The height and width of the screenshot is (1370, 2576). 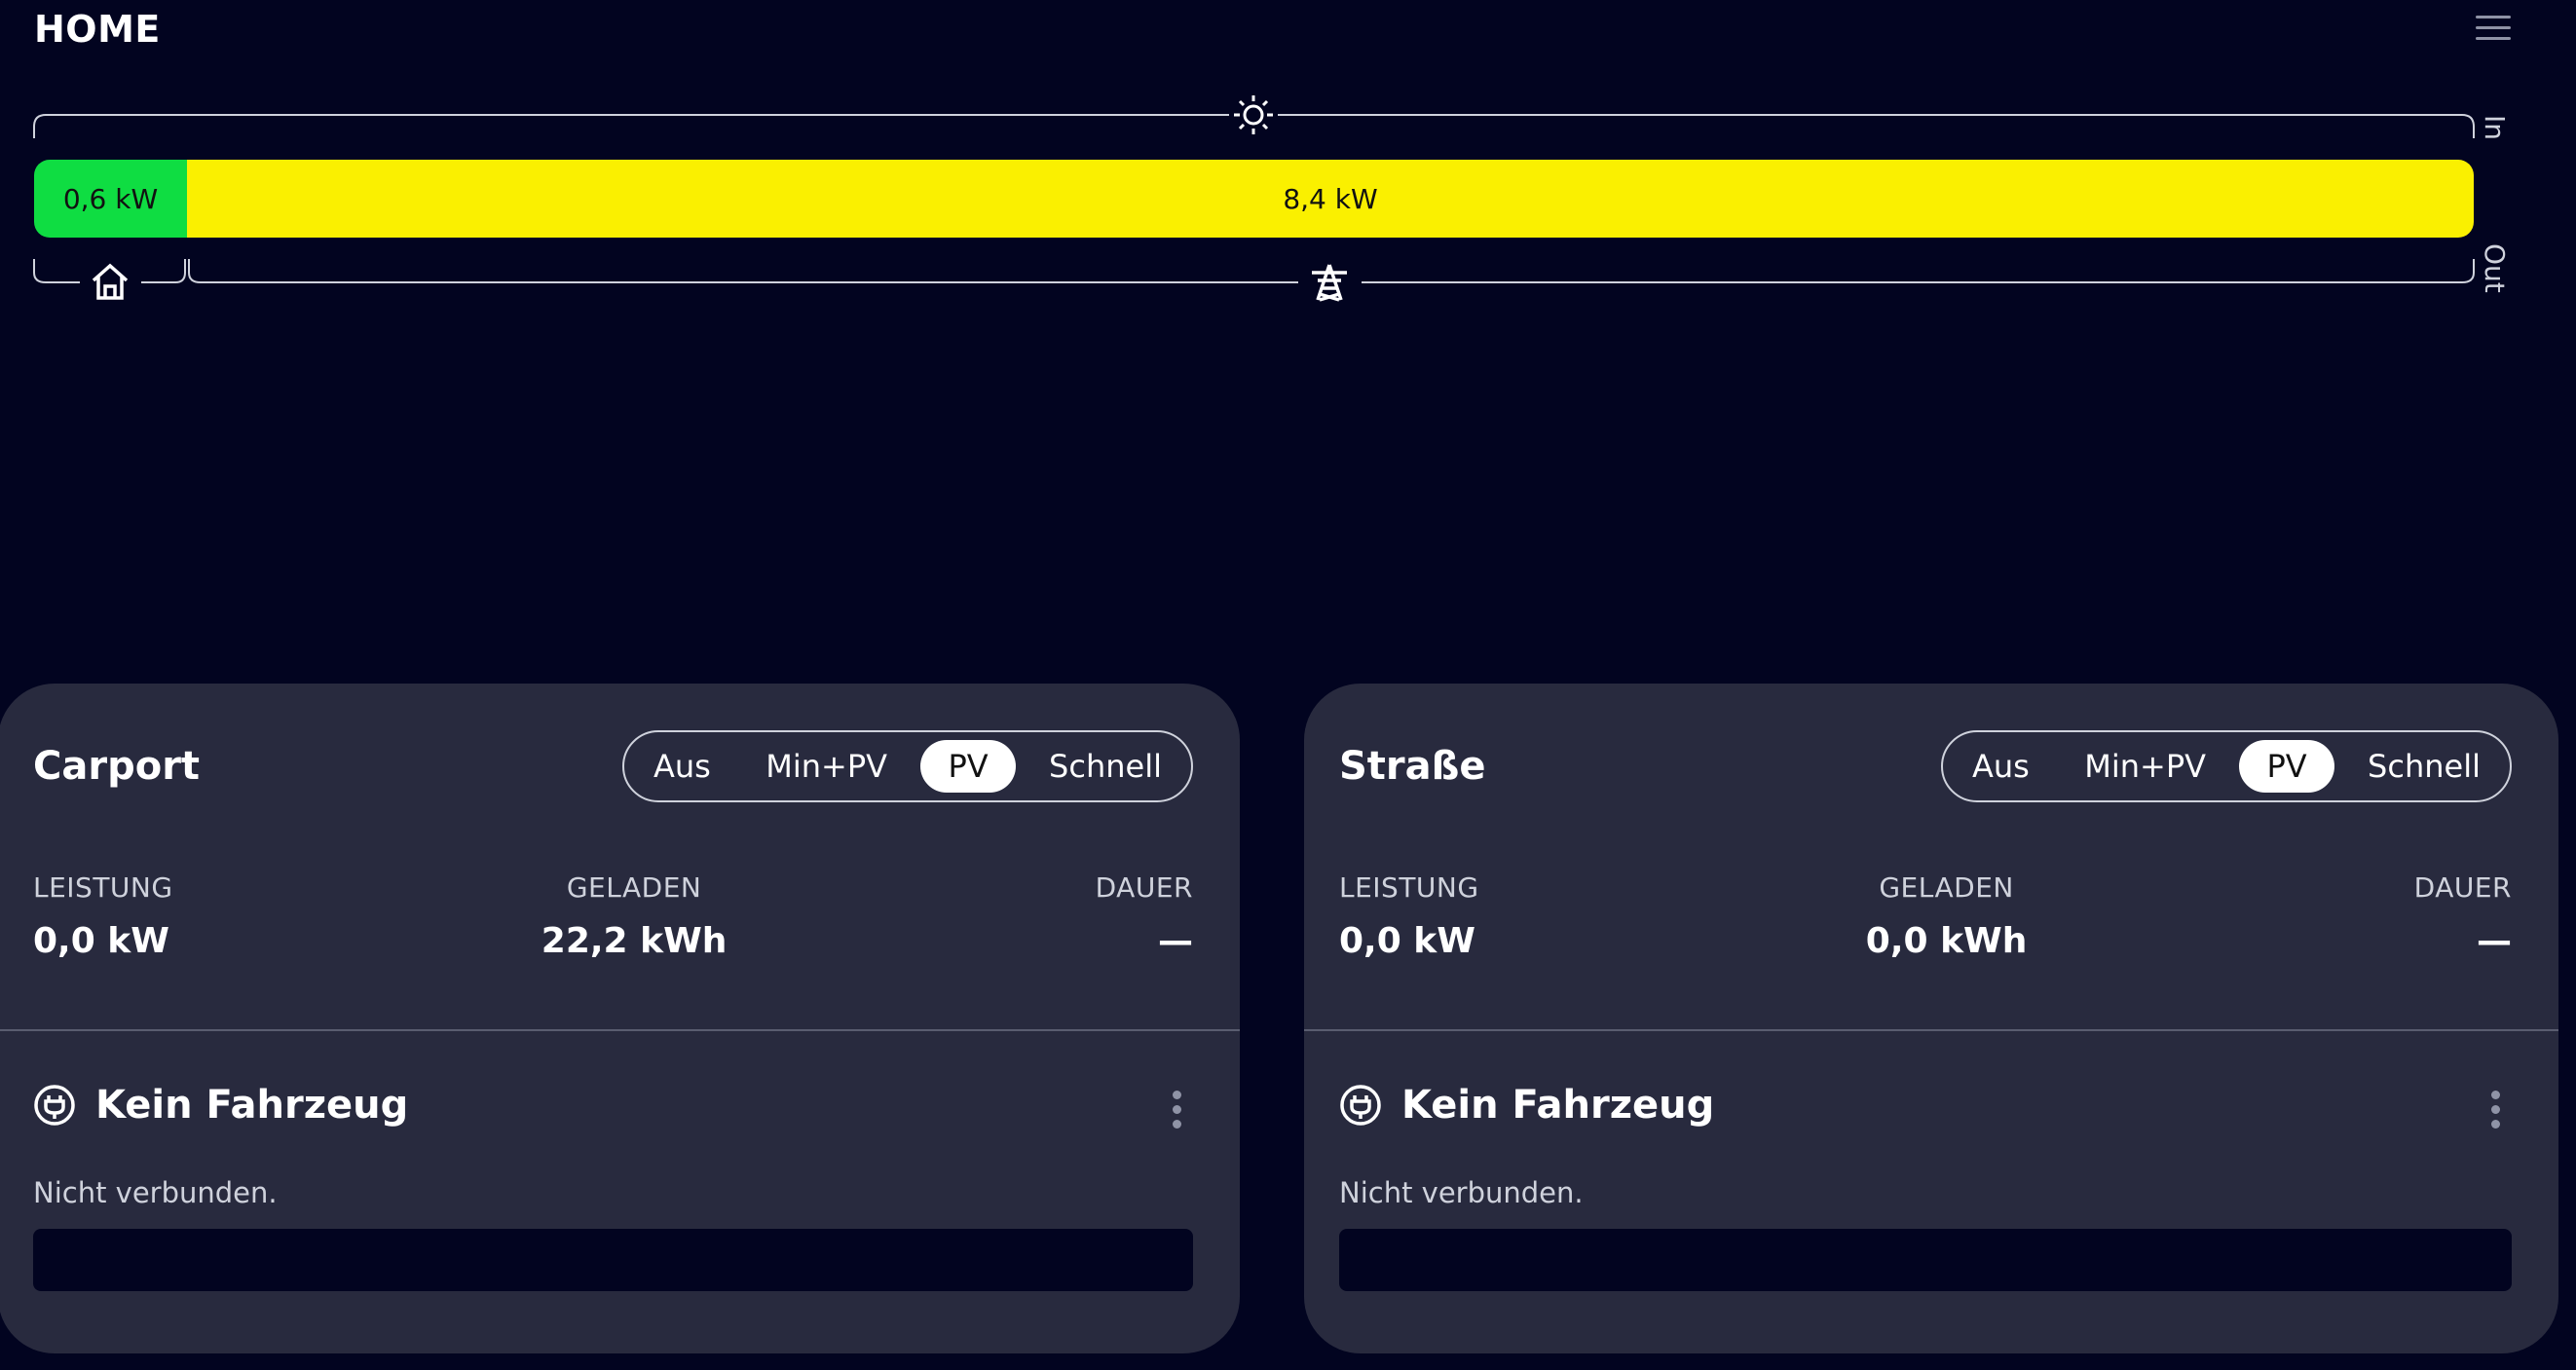 What do you see at coordinates (1925, 916) in the screenshot?
I see `charging-metrics: LEISTUNG 0,0 kW GELADEN 0,0 kWh DAUER —` at bounding box center [1925, 916].